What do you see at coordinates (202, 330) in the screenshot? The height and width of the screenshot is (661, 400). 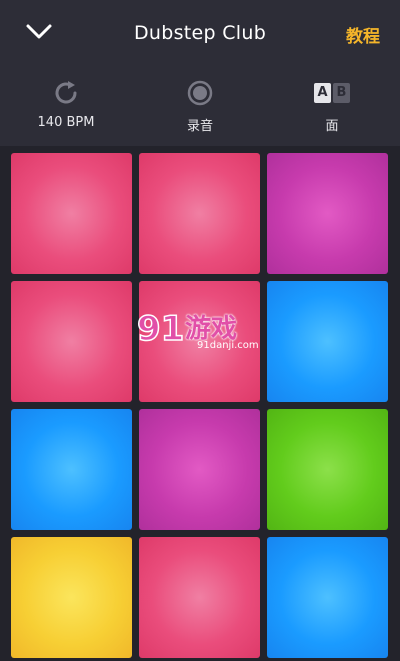 I see `watermark: 91 游戏 91danji.com` at bounding box center [202, 330].